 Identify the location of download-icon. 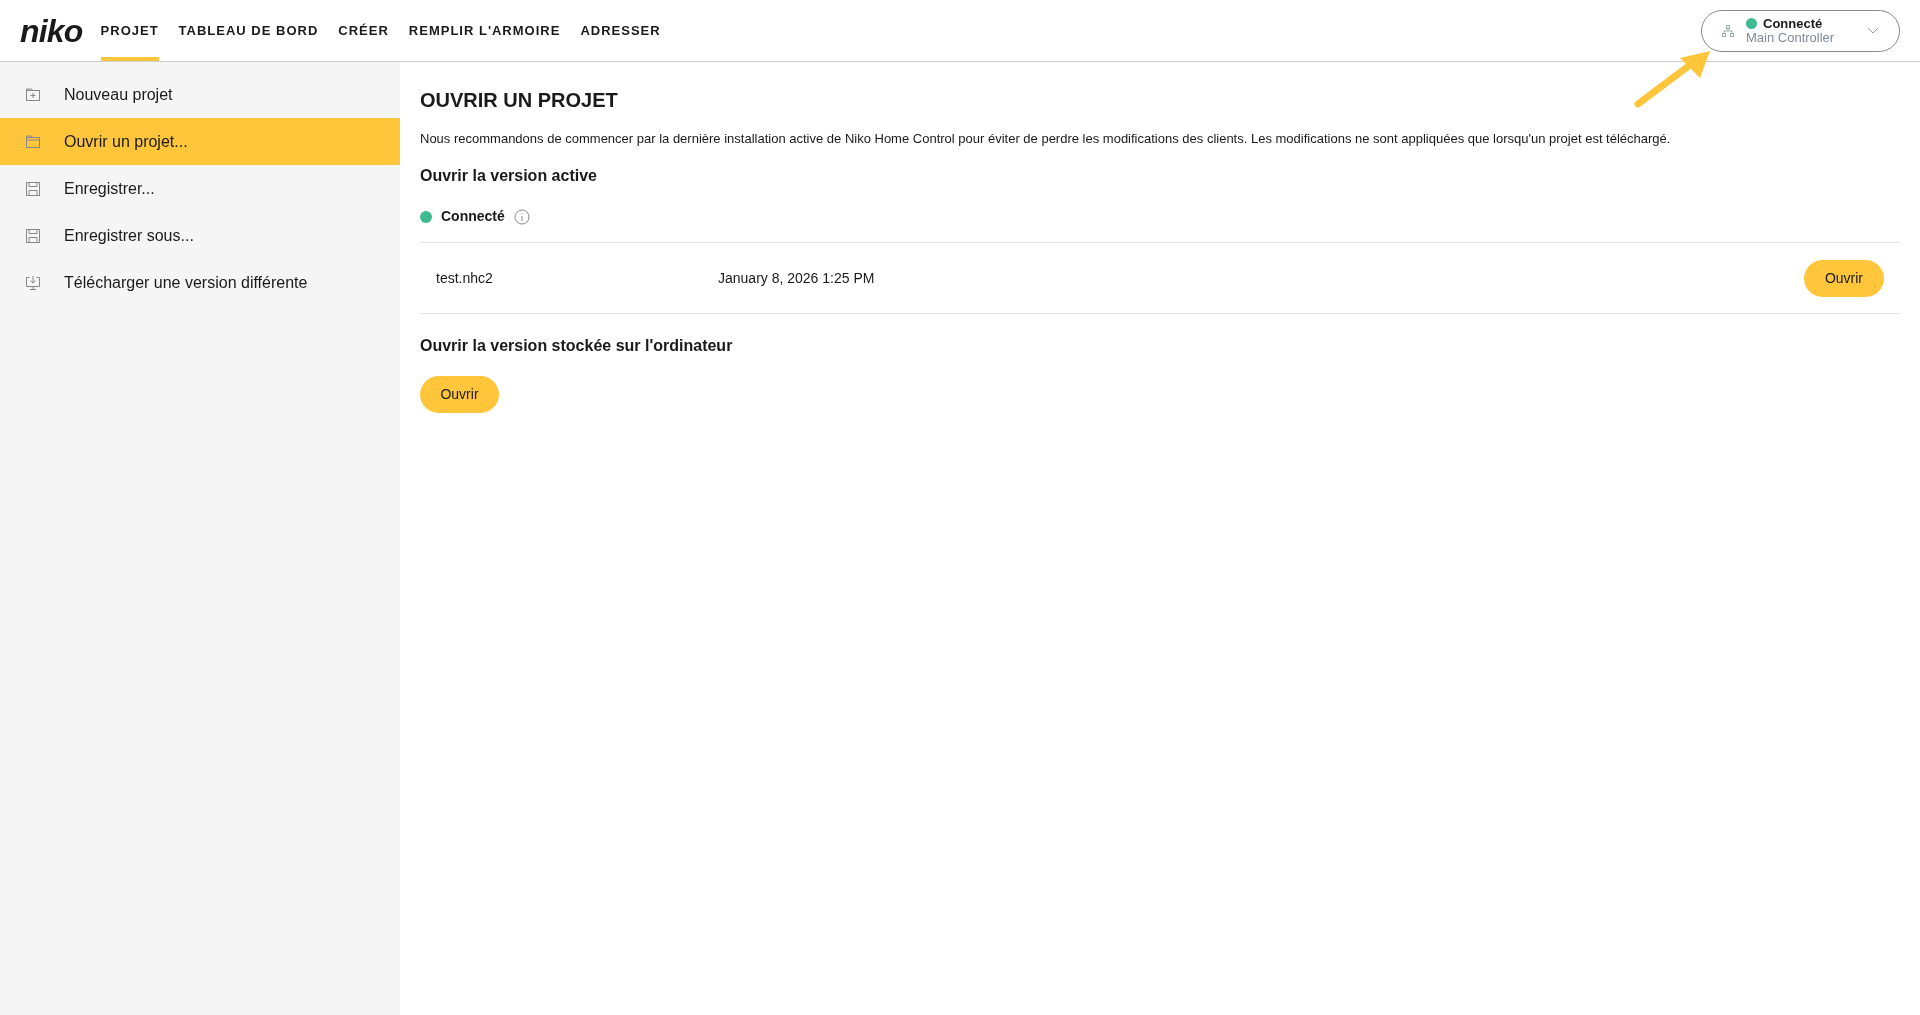
(33, 282).